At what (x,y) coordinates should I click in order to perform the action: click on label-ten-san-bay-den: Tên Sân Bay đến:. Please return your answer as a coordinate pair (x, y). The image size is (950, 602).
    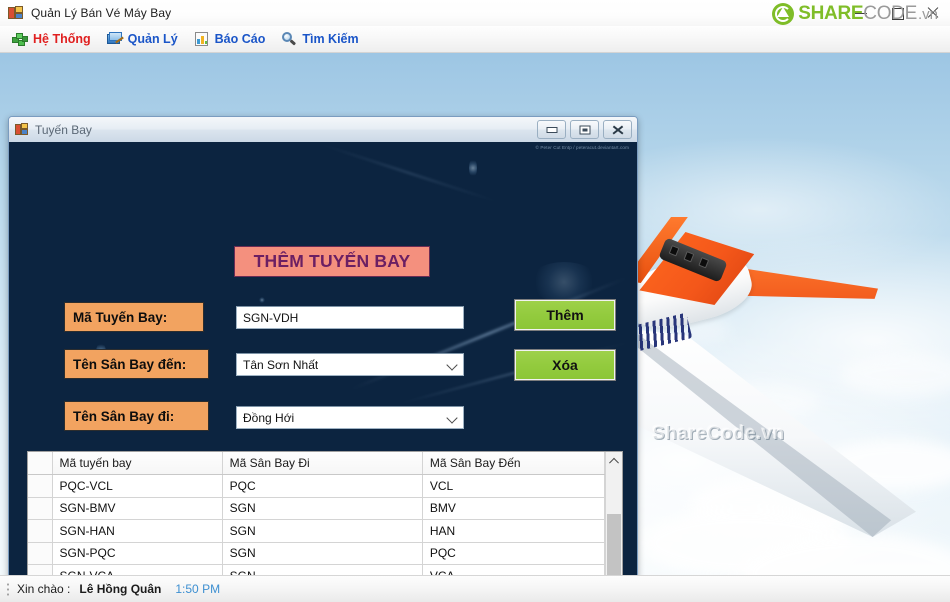
    Looking at the image, I should click on (136, 364).